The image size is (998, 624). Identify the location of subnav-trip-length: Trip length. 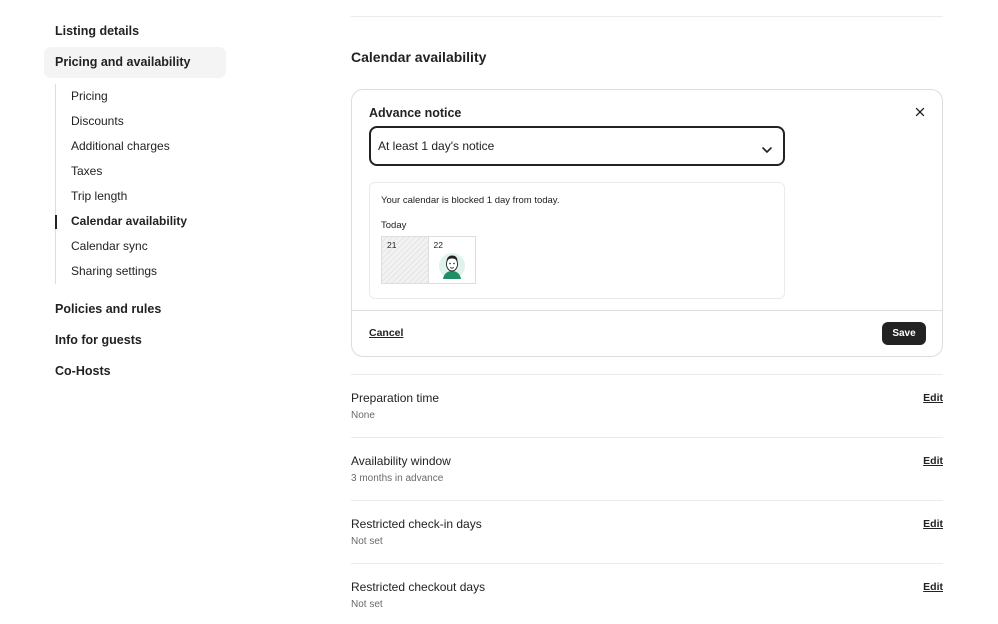
(141, 196).